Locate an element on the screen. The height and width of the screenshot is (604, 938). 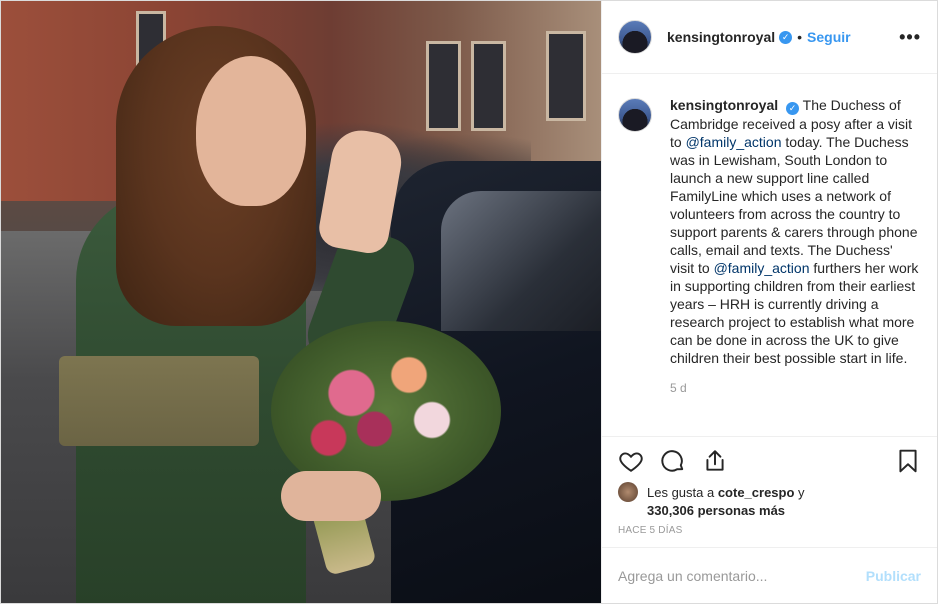
liker-username: cote_crespo is located at coordinates (756, 492).